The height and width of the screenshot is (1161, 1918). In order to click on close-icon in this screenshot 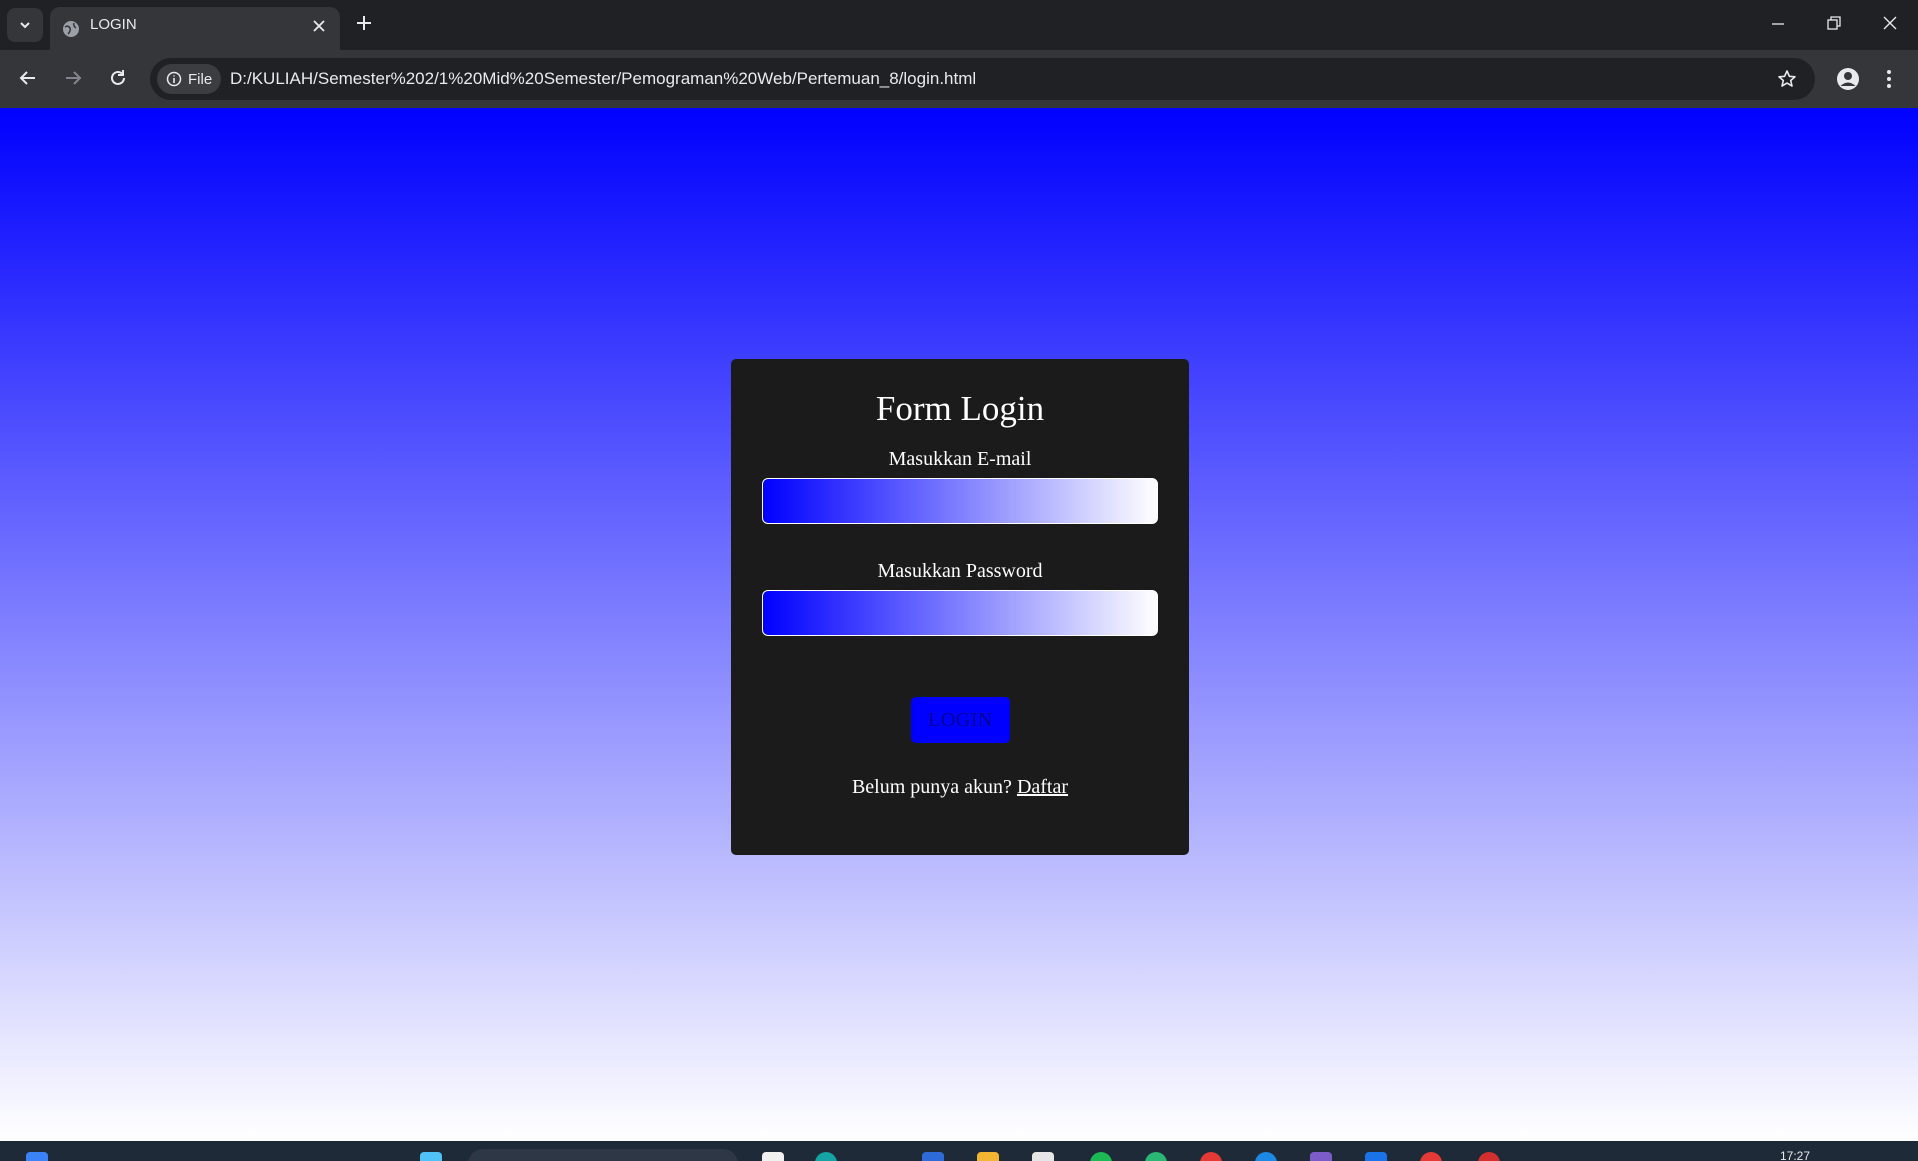, I will do `click(319, 26)`.